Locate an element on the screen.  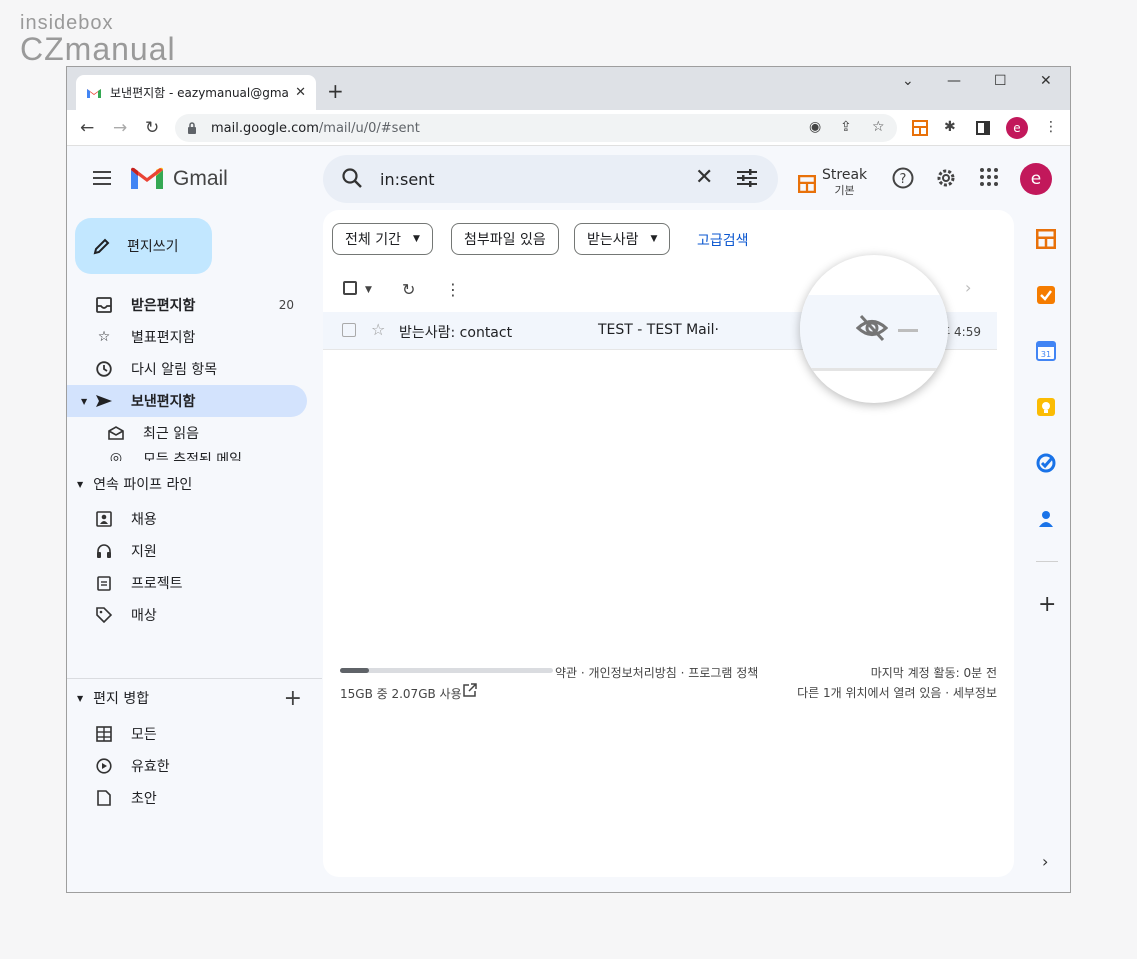
clipboard-icon is located at coordinates (104, 583).